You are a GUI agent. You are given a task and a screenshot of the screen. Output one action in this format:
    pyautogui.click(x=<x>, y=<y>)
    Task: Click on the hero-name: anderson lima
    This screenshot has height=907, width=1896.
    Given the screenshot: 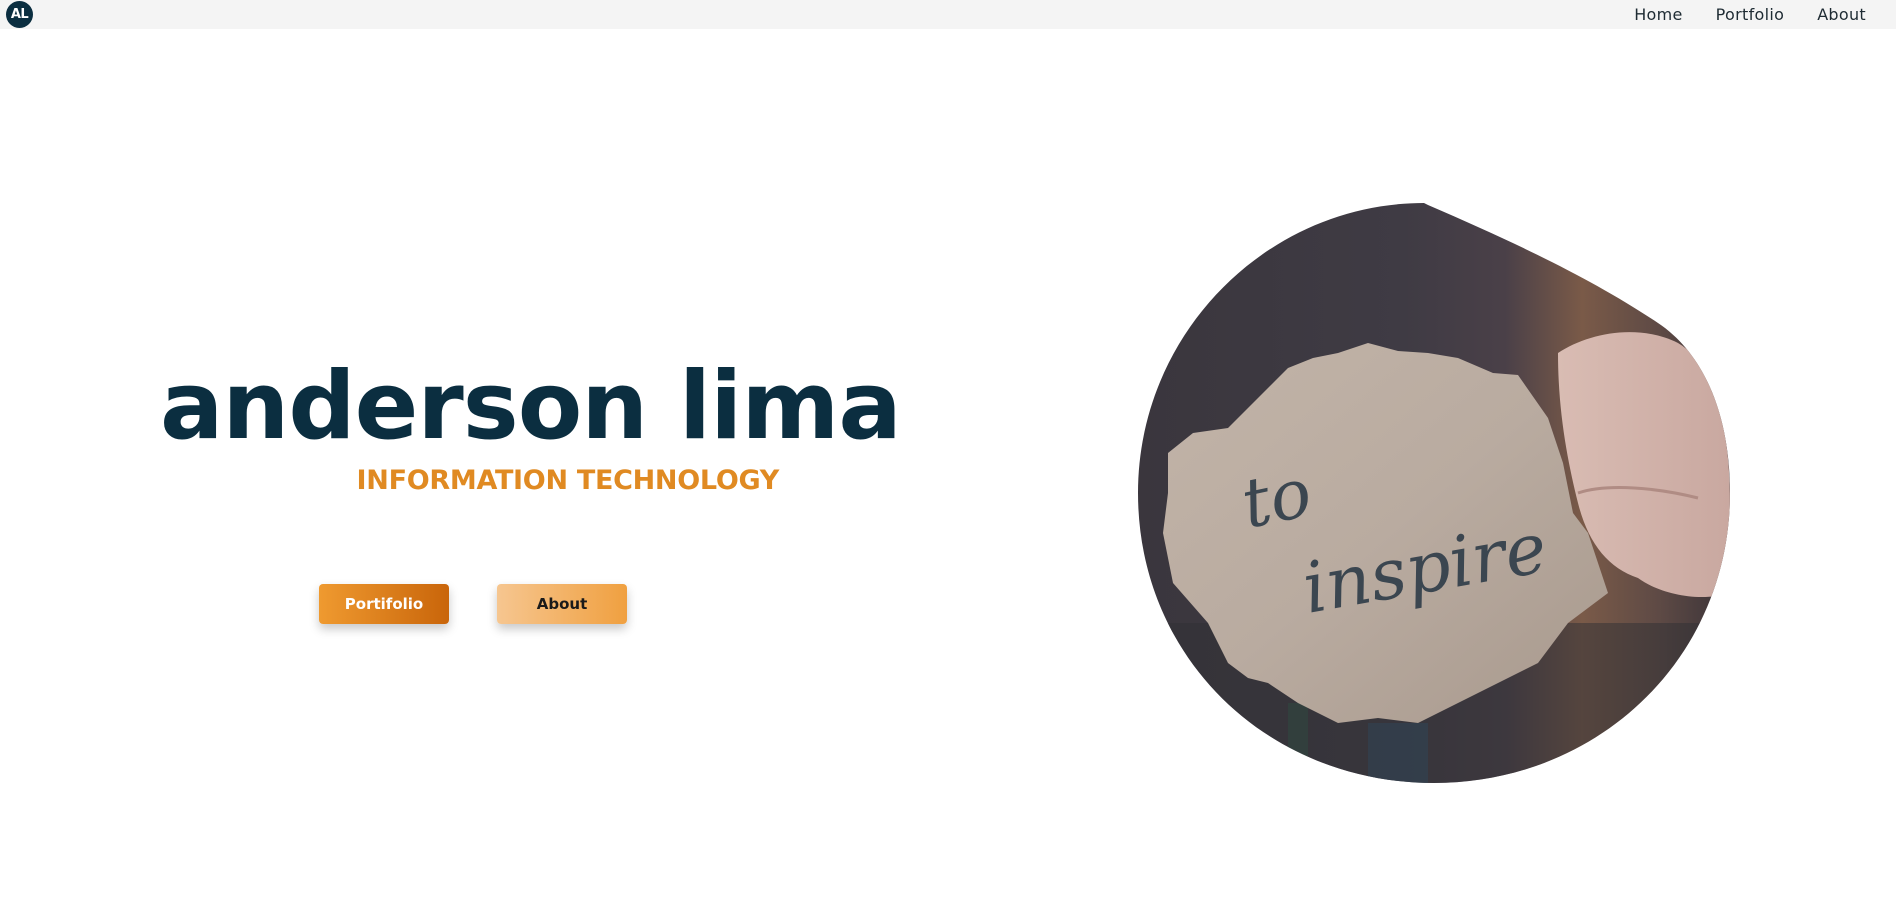 What is the action you would take?
    pyautogui.click(x=531, y=406)
    